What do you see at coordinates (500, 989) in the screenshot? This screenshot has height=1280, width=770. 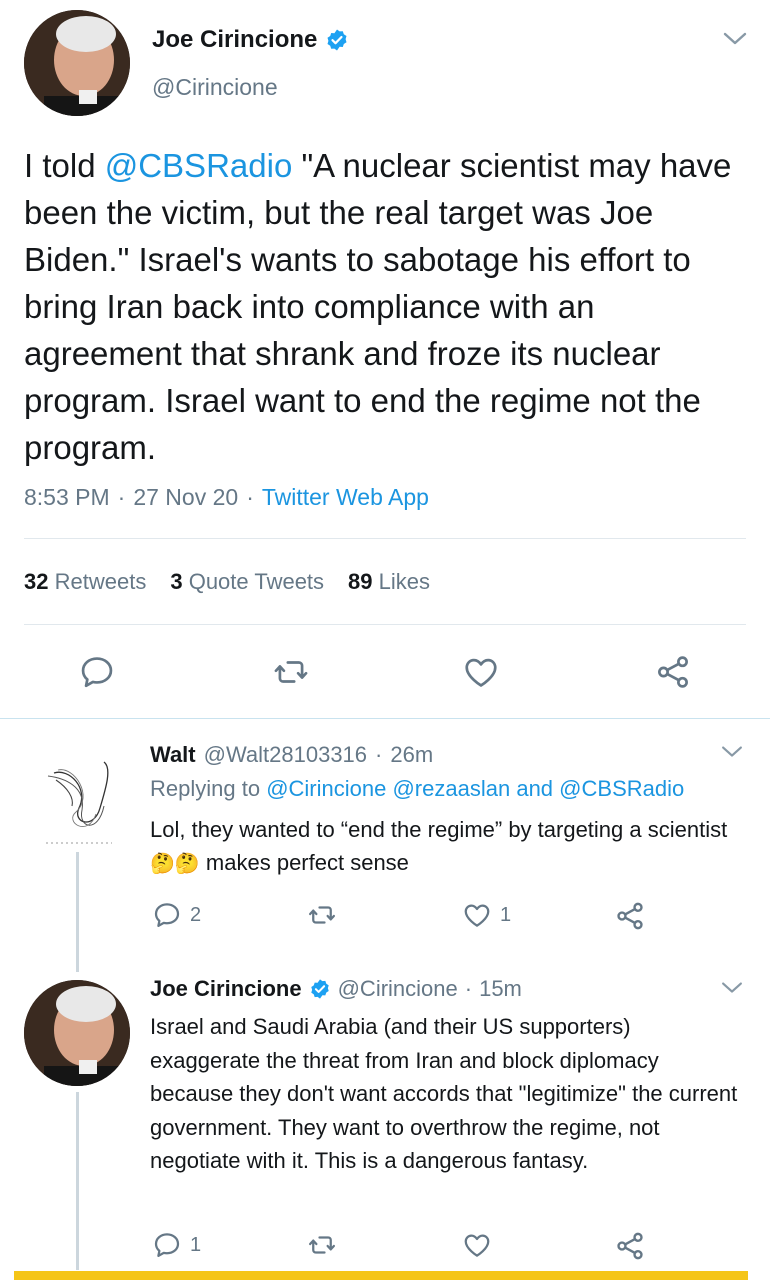 I see `reply-time: 15m` at bounding box center [500, 989].